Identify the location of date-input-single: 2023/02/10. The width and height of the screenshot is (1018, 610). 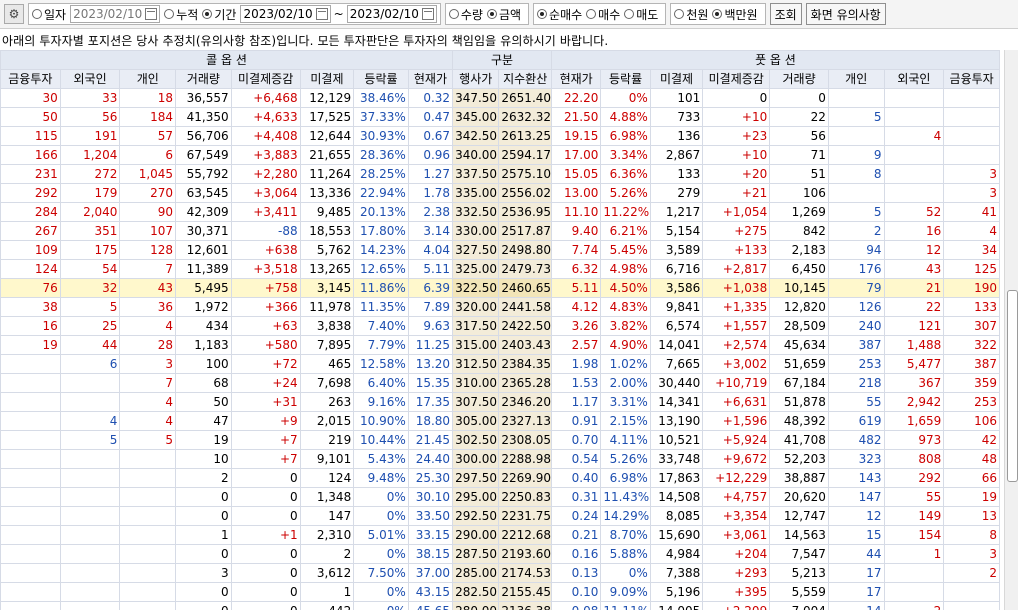
(115, 14).